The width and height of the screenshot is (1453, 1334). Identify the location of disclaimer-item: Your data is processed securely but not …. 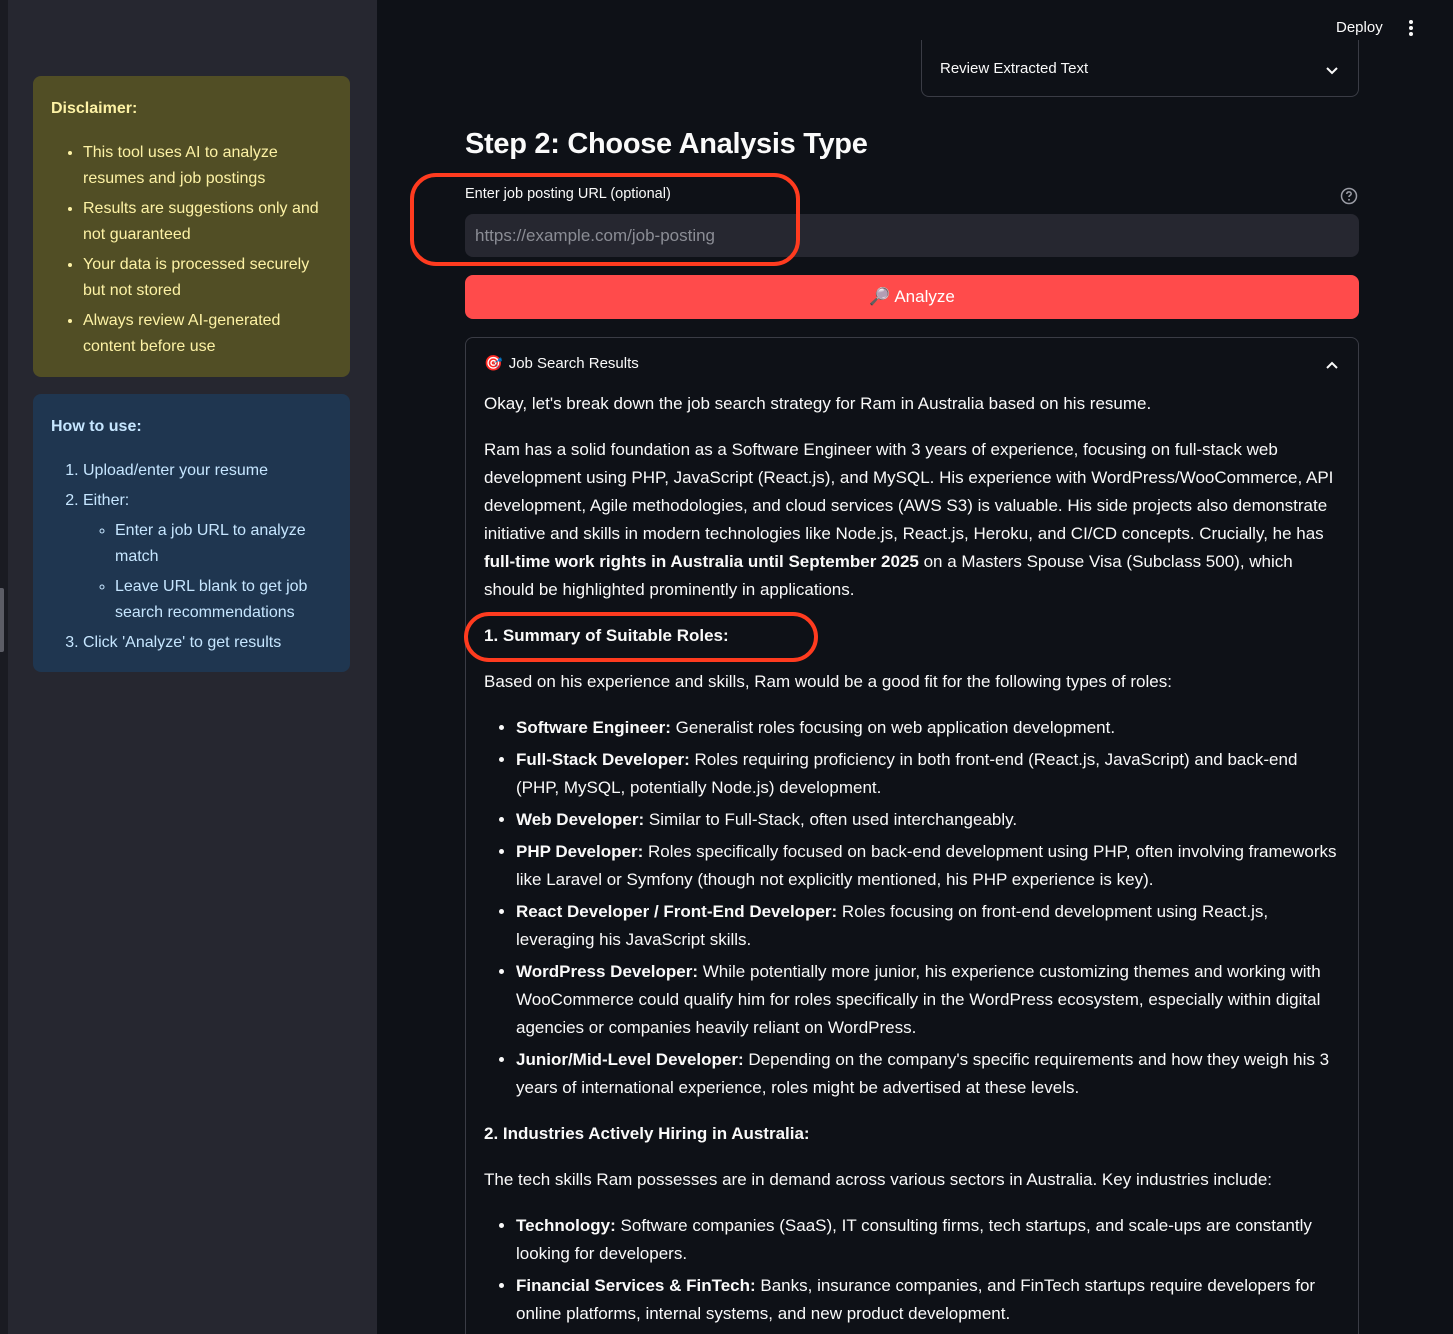
(207, 278).